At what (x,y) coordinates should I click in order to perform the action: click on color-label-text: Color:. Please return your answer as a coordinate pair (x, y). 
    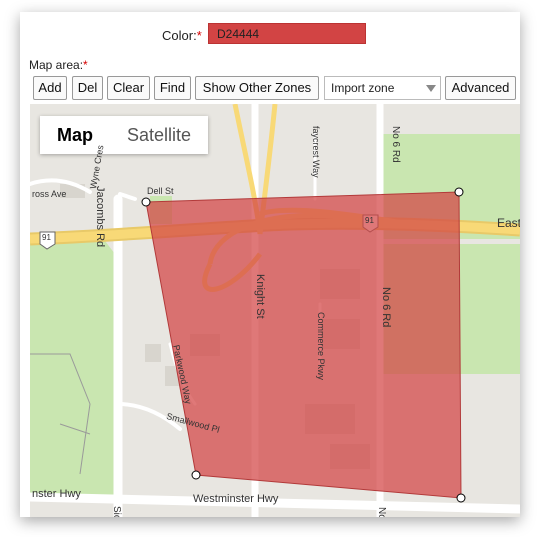
    Looking at the image, I should click on (179, 35).